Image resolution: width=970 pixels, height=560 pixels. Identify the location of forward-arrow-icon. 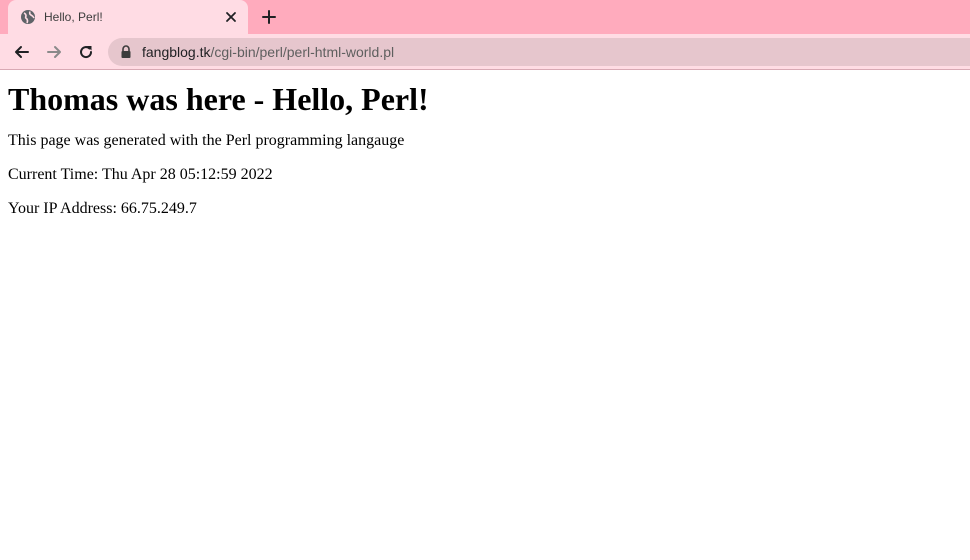
(54, 52).